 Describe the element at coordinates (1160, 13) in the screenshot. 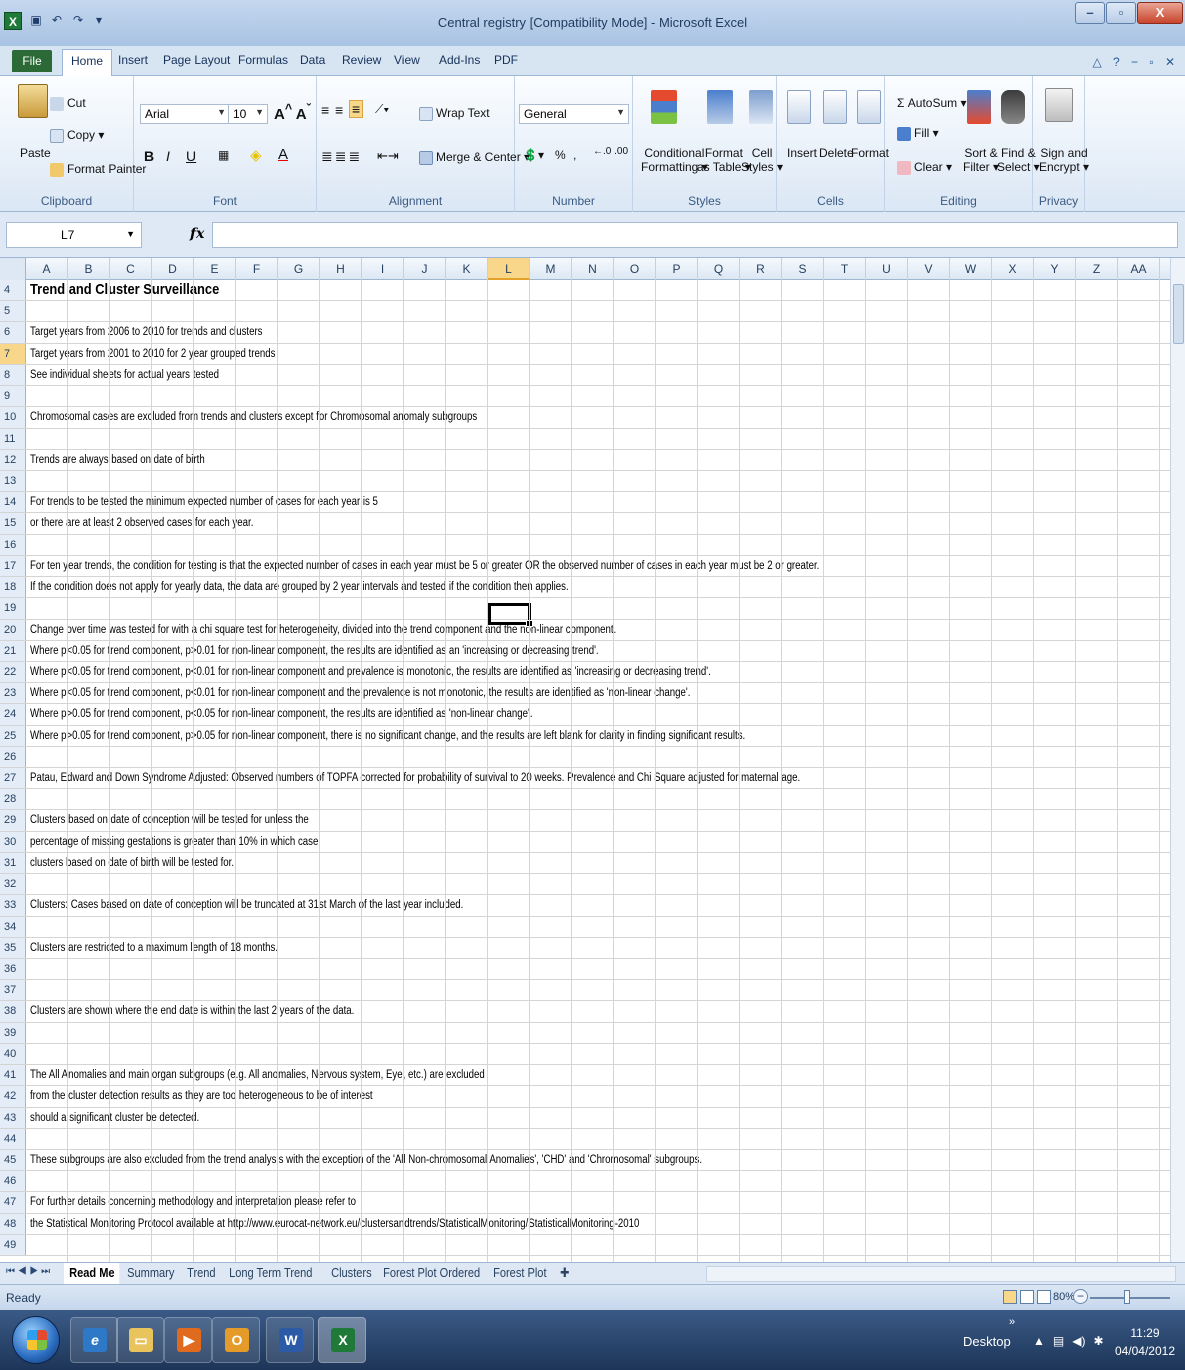

I see `close-button: X` at that location.